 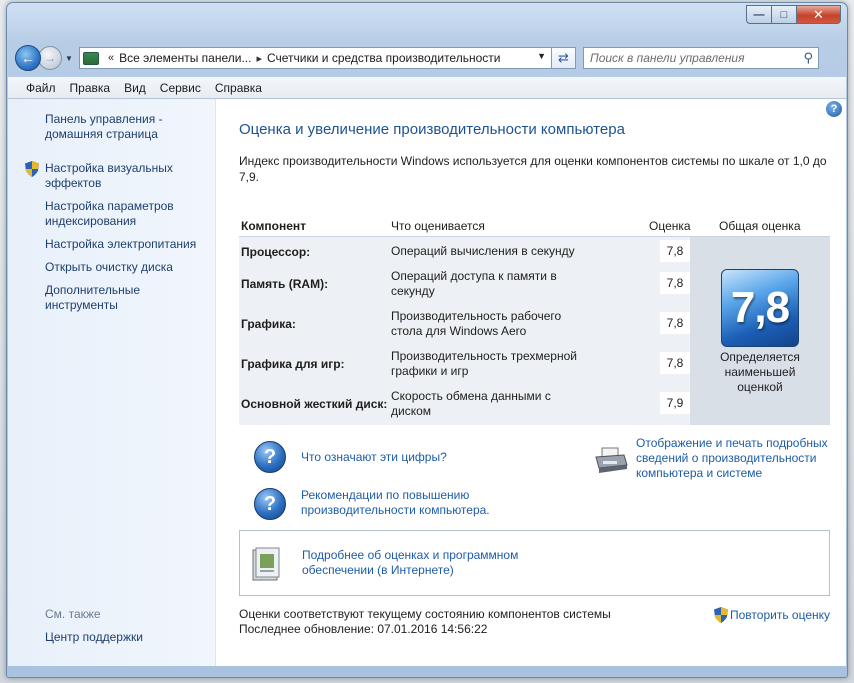 What do you see at coordinates (104, 119) in the screenshot?
I see `sidebar-item-label: Панель управления -` at bounding box center [104, 119].